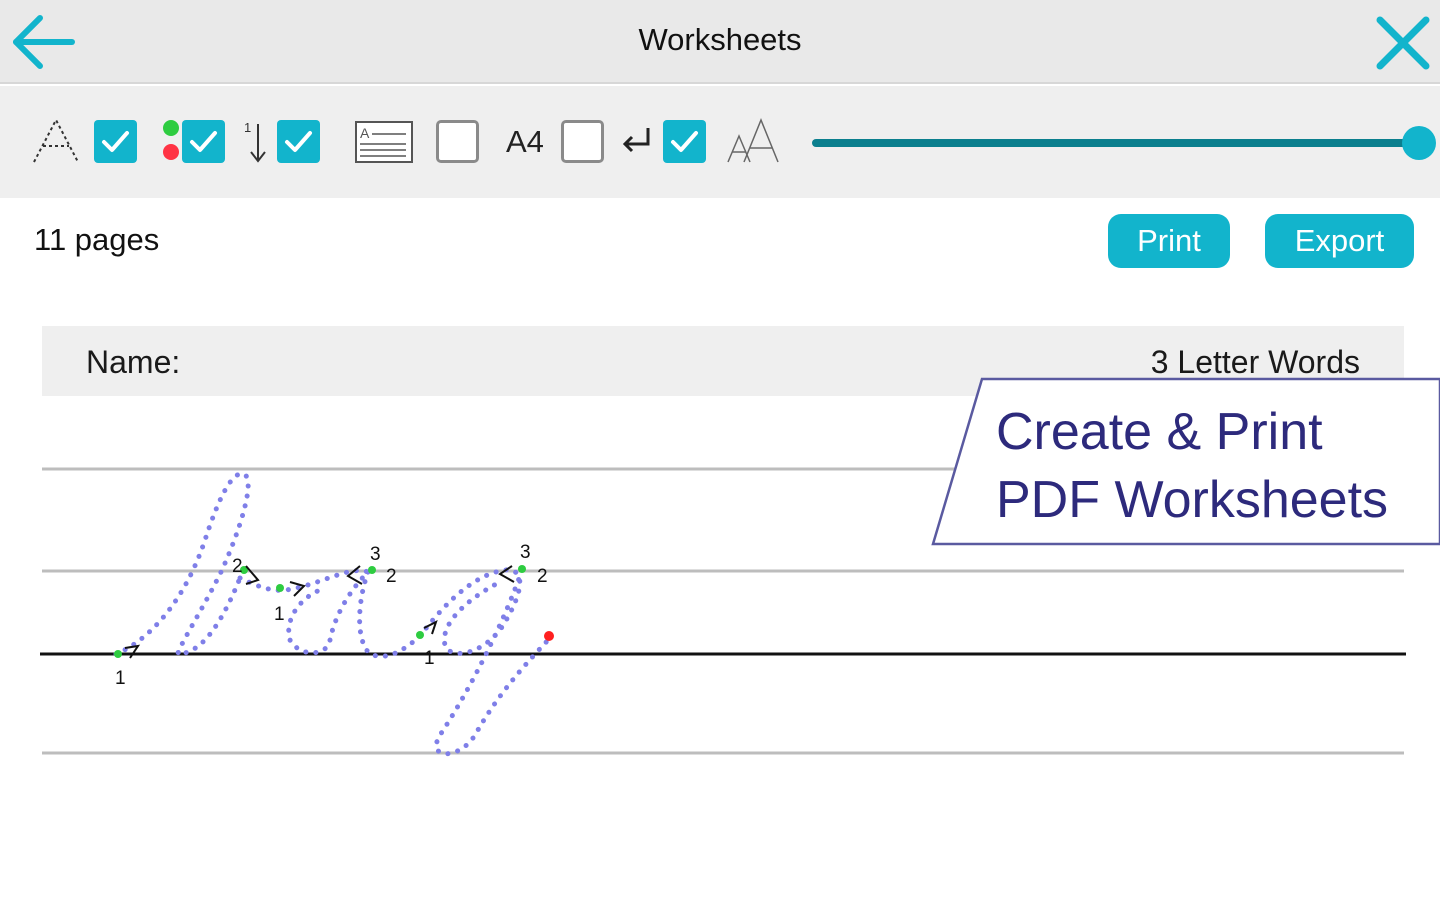 This screenshot has width=1440, height=900. What do you see at coordinates (1419, 143) in the screenshot?
I see `slider-thumb` at bounding box center [1419, 143].